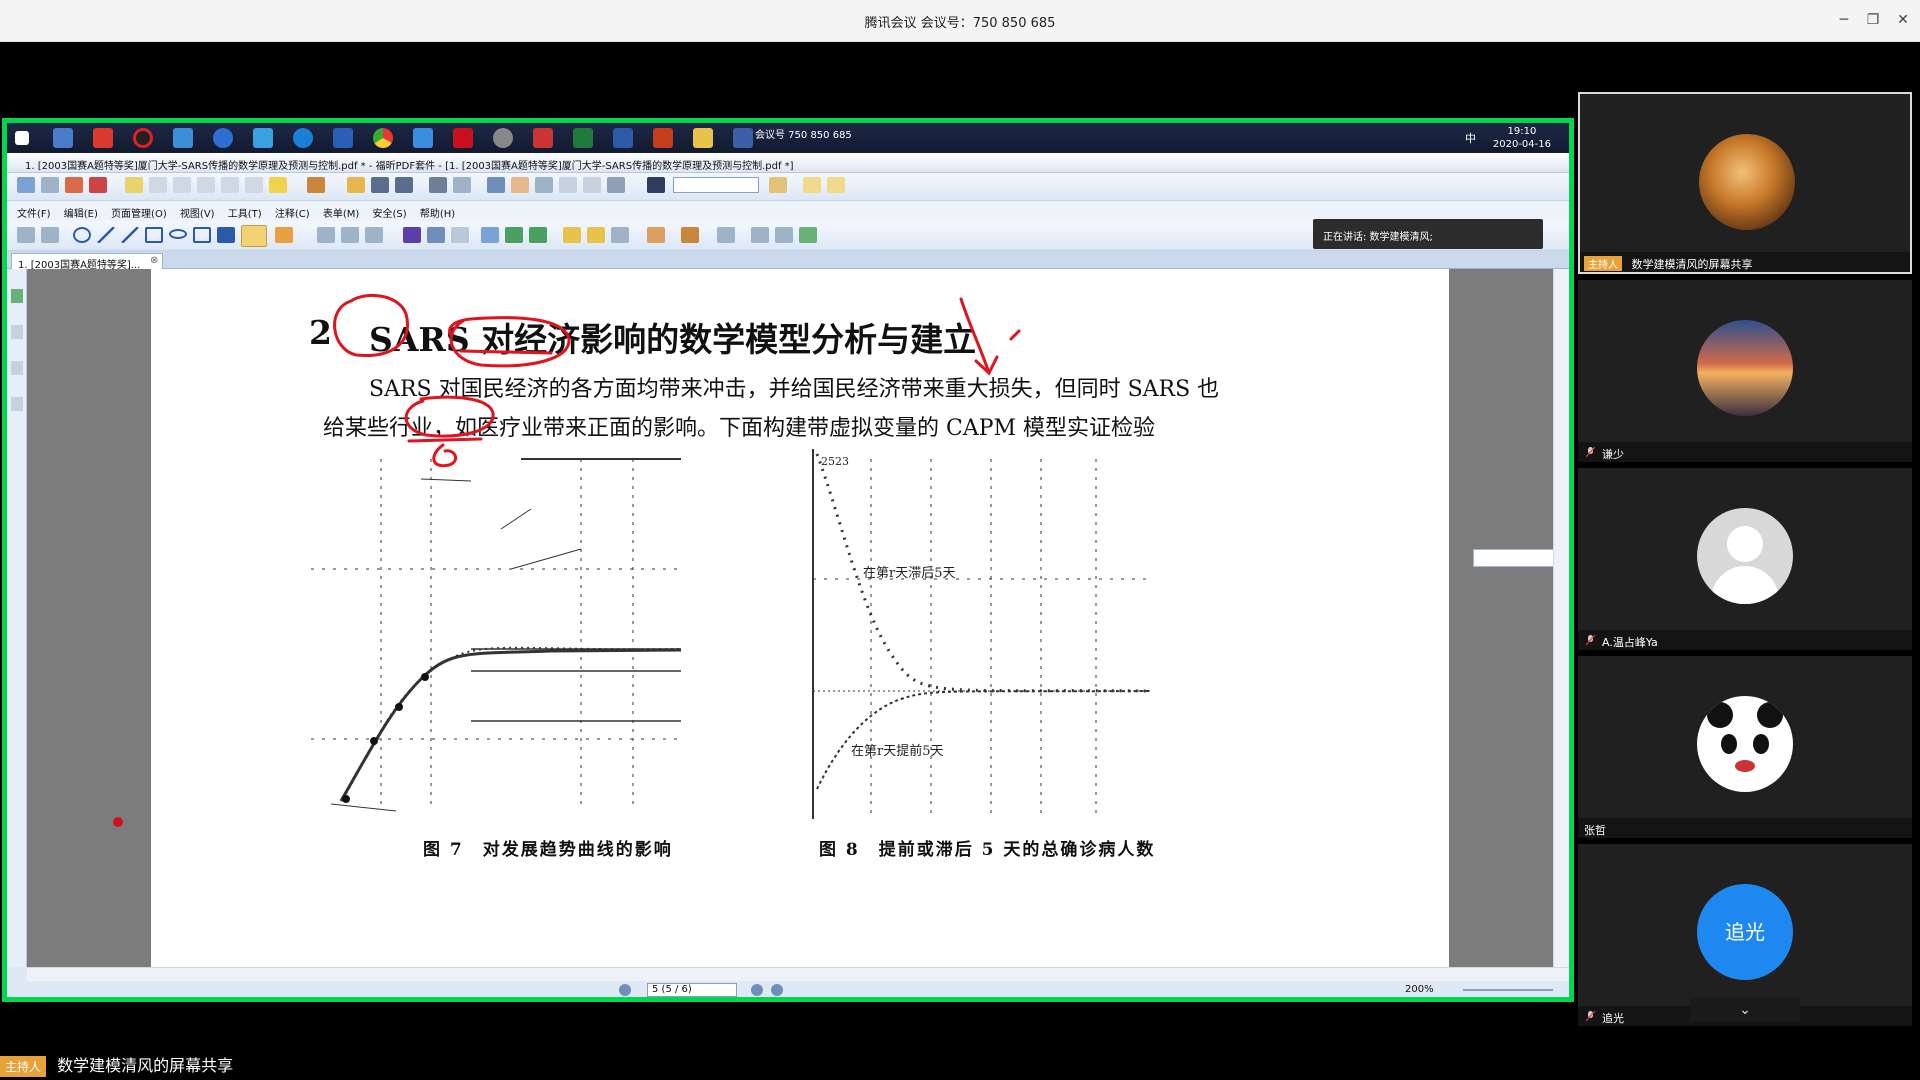  Describe the element at coordinates (743, 138) in the screenshot. I see `meeting-icon` at that location.